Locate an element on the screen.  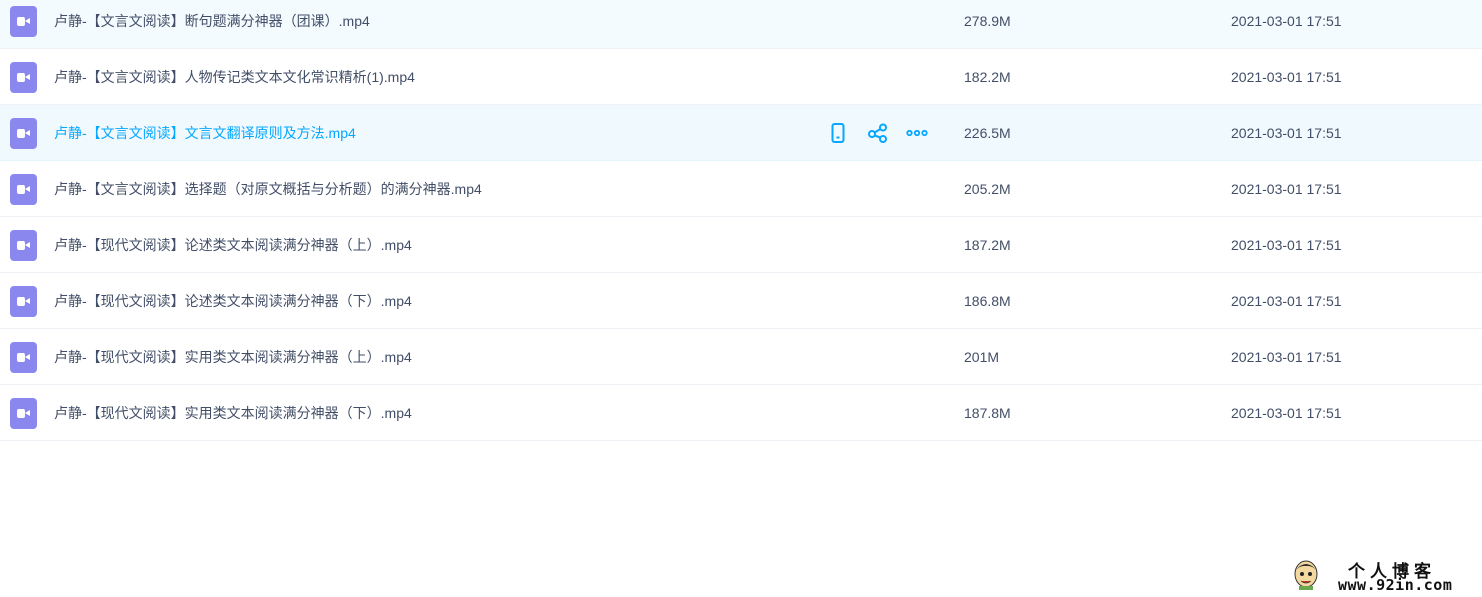
file-name: 卢静-【现代文阅读】实用类文本阅读满分神器（下）.mp4 is located at coordinates (233, 413).